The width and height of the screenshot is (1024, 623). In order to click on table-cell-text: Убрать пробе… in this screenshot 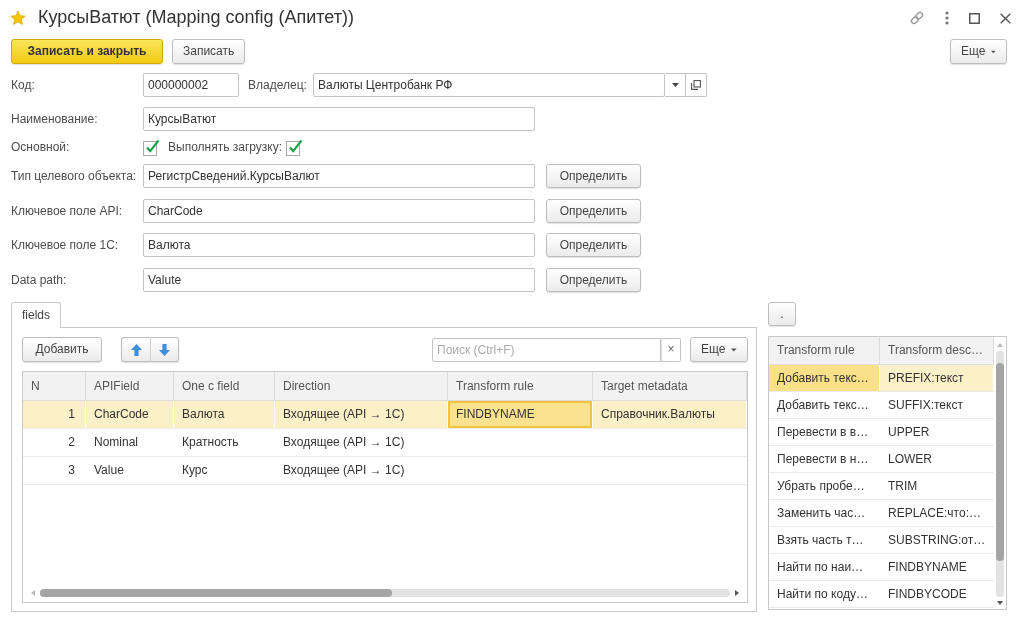, I will do `click(821, 486)`.